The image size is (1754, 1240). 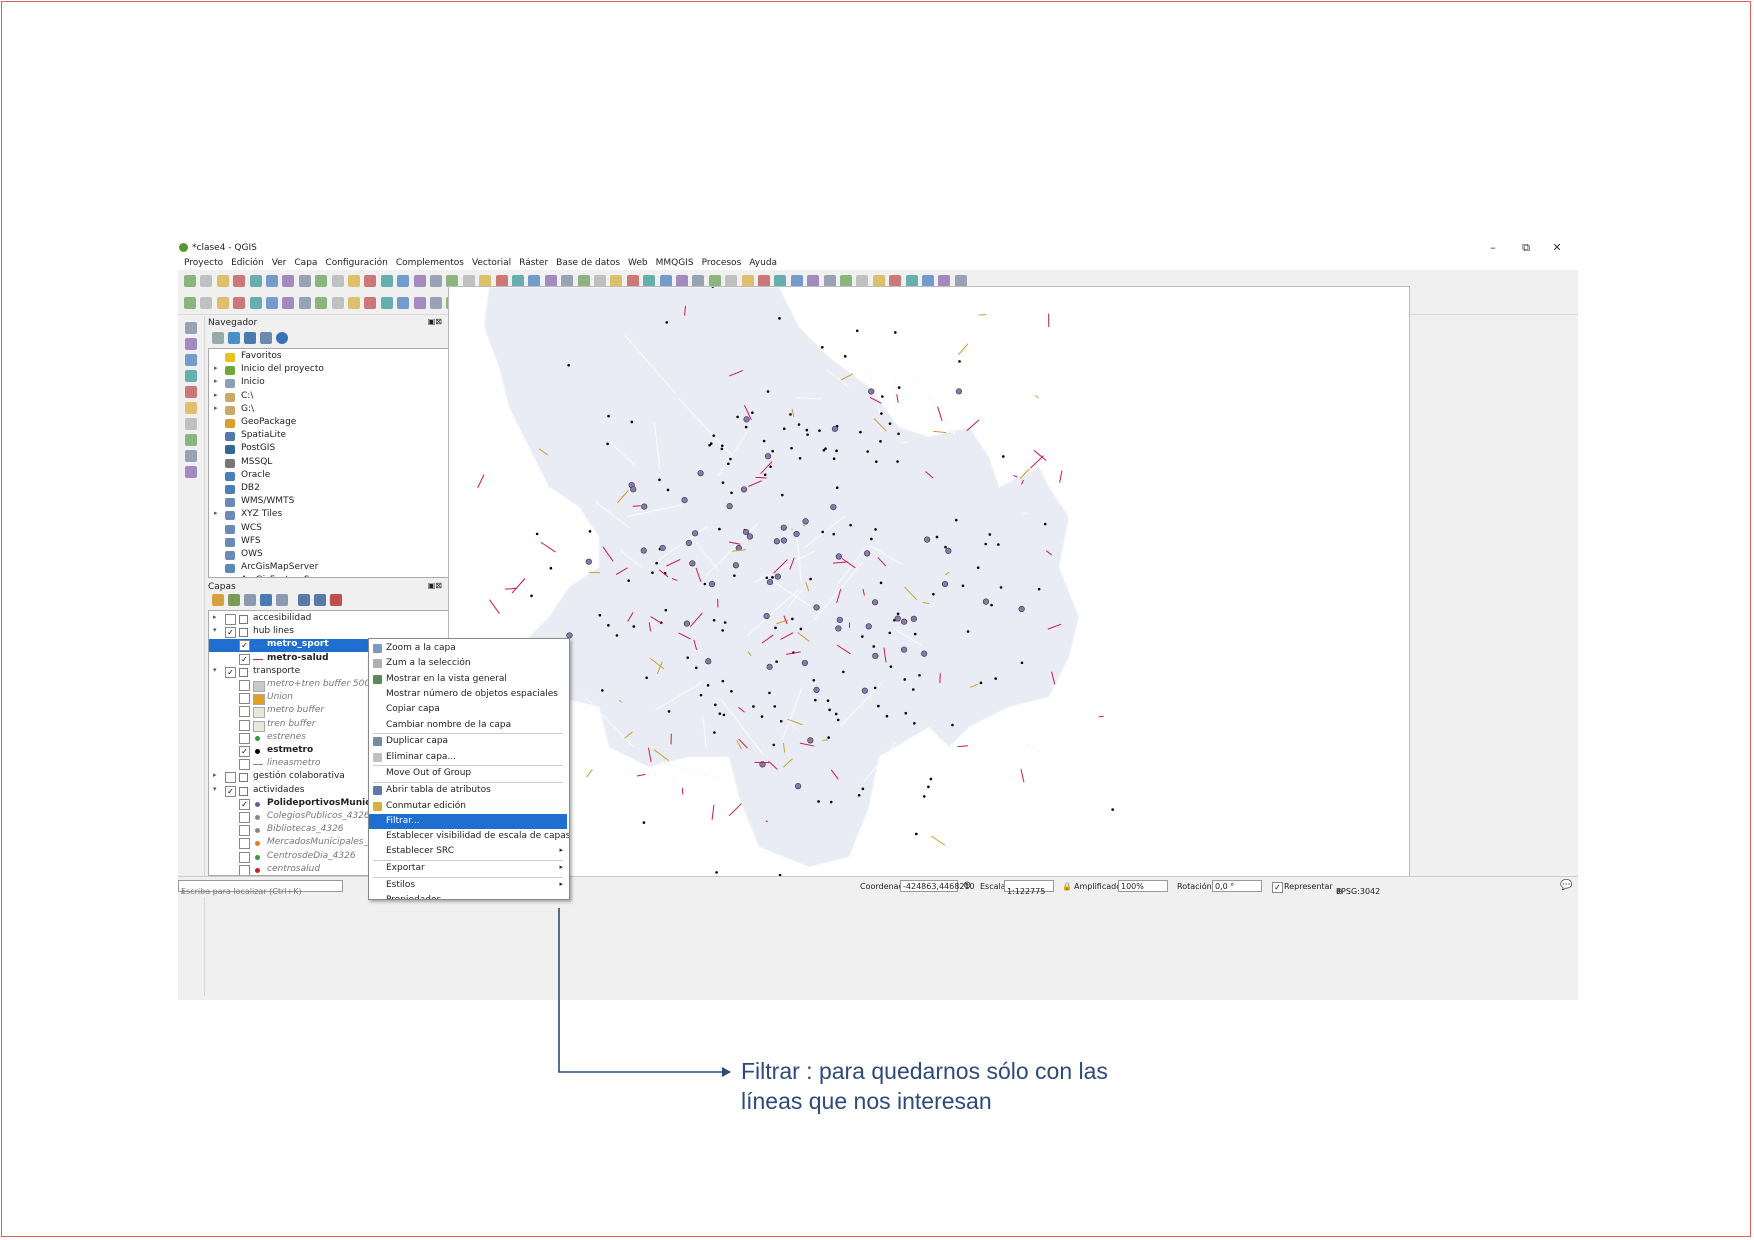 I want to click on annotation-arrow-svg, so click(x=644, y=992).